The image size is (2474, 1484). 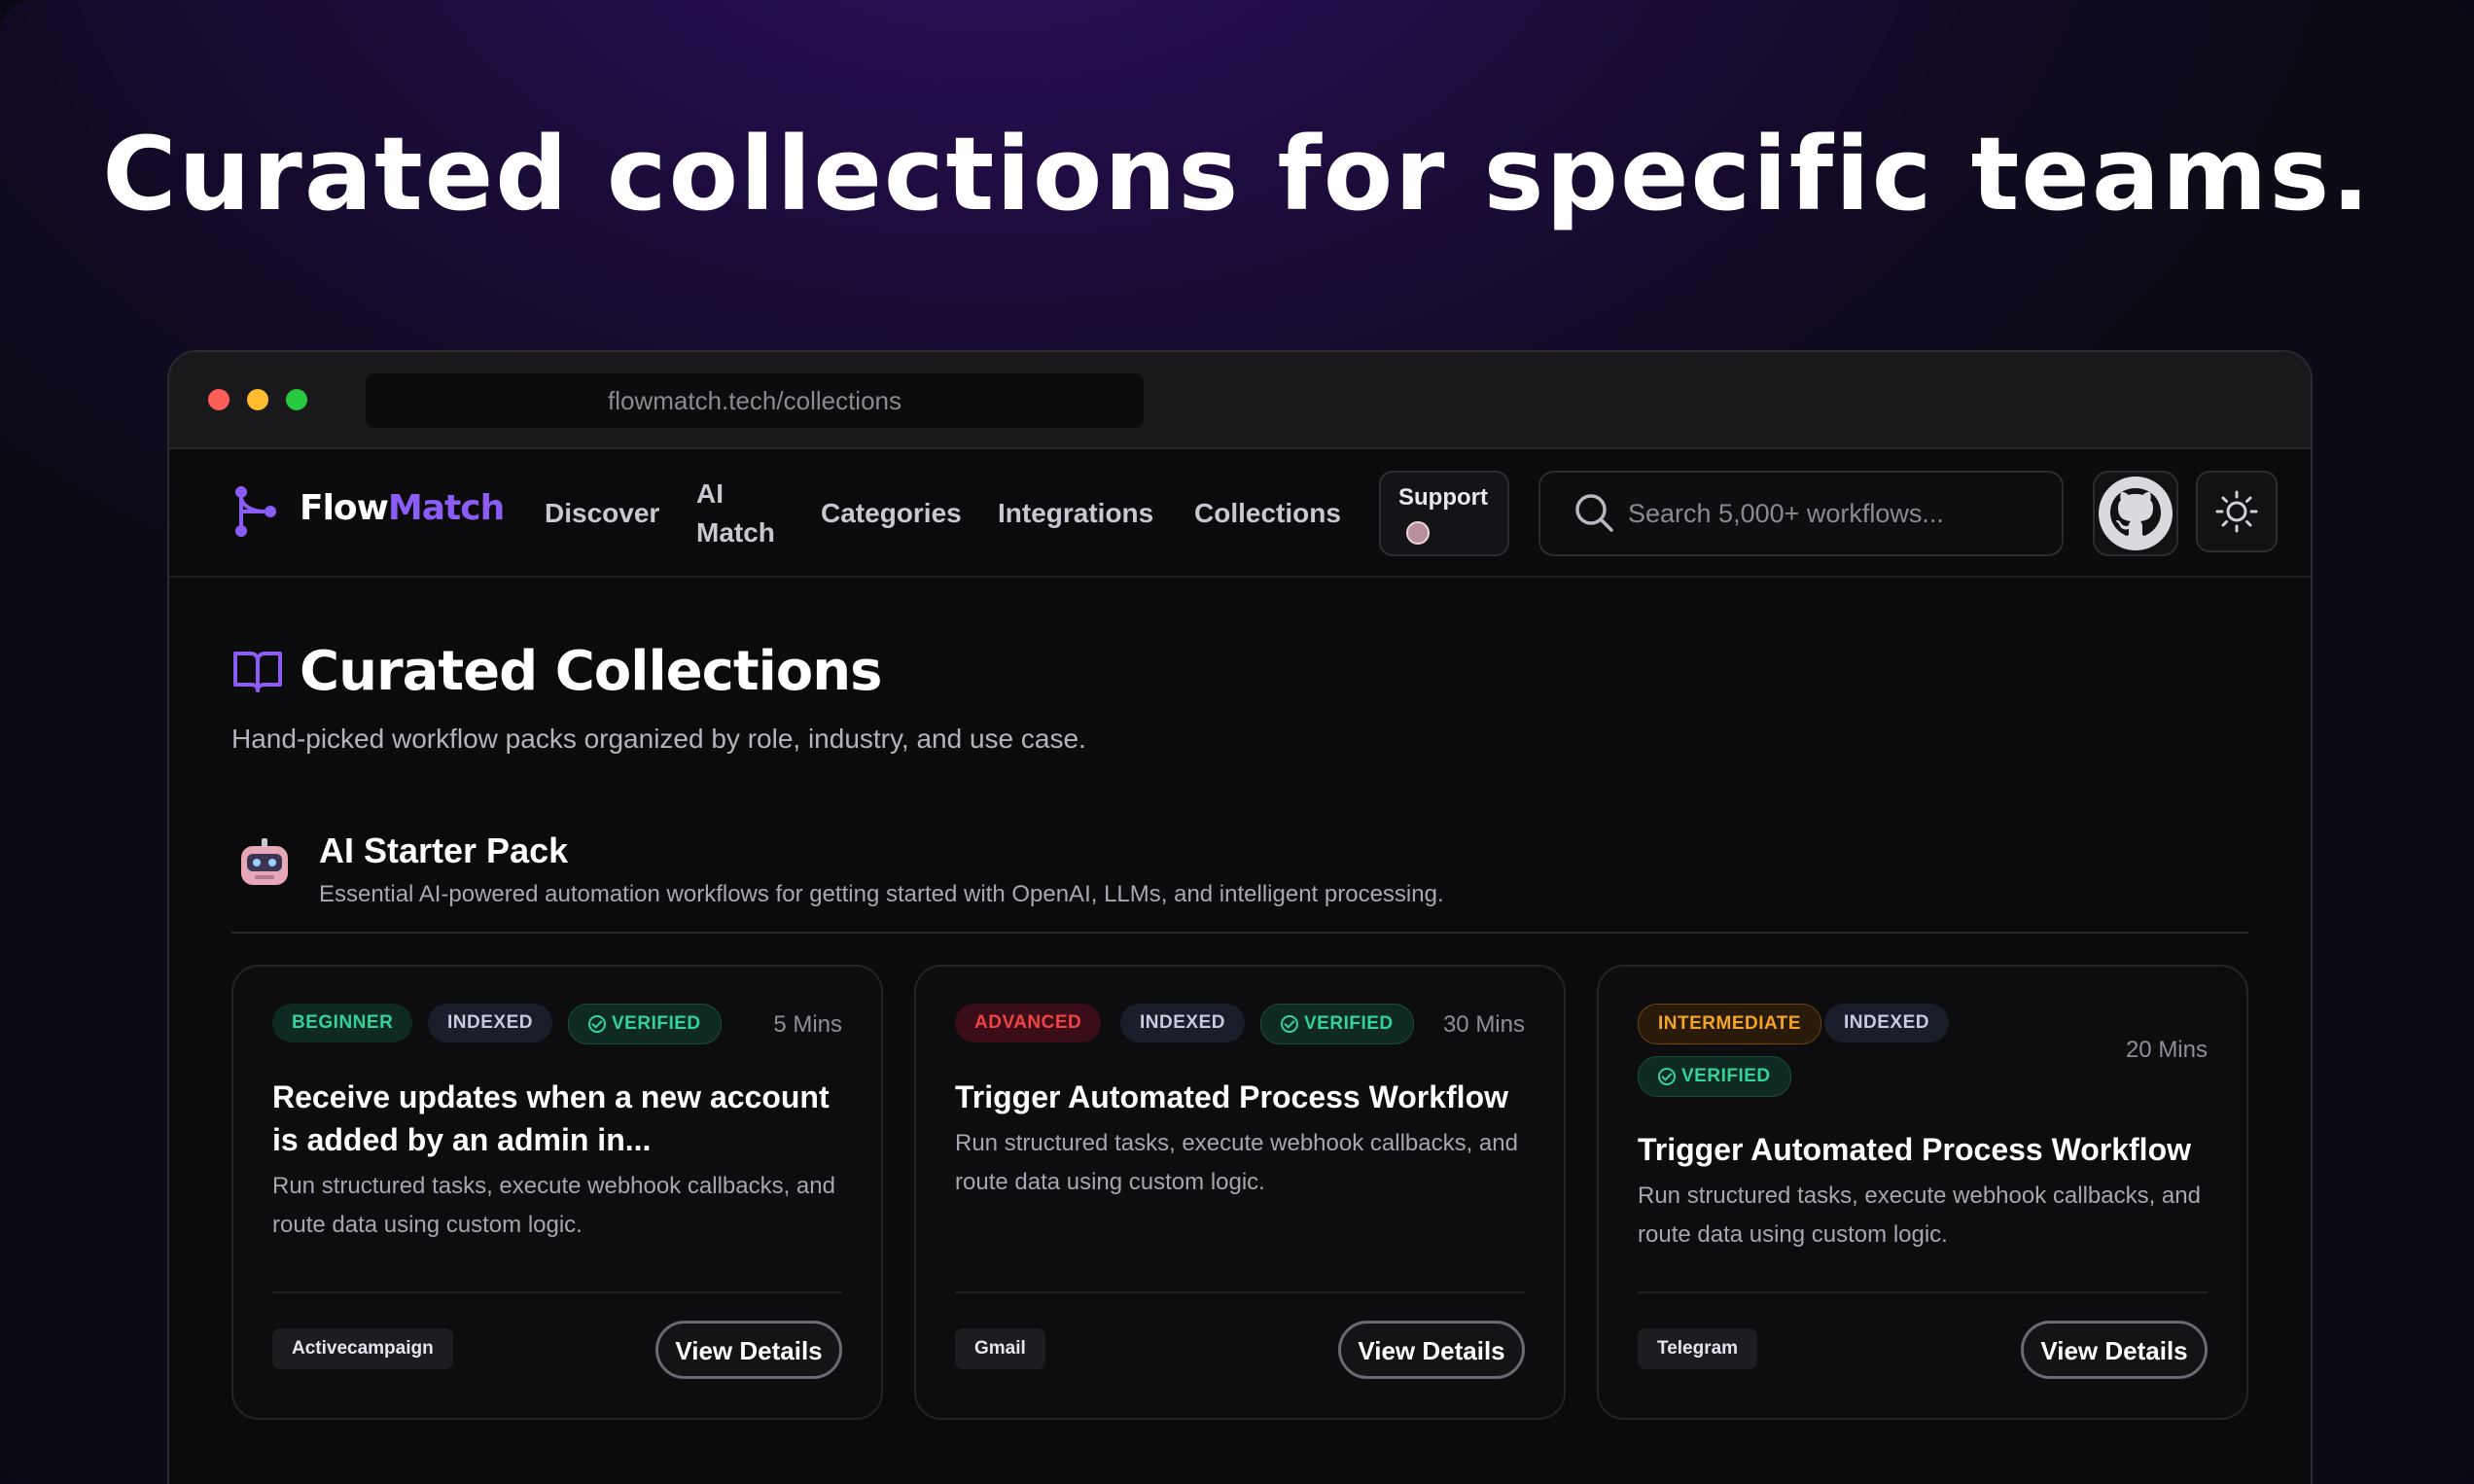 What do you see at coordinates (891, 514) in the screenshot?
I see `nav-link-categories: Categories` at bounding box center [891, 514].